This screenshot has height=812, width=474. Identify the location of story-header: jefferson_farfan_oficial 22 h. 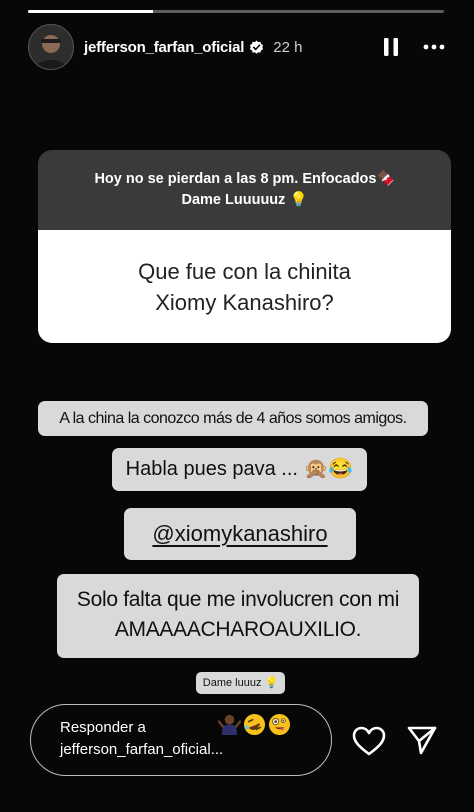
(237, 47).